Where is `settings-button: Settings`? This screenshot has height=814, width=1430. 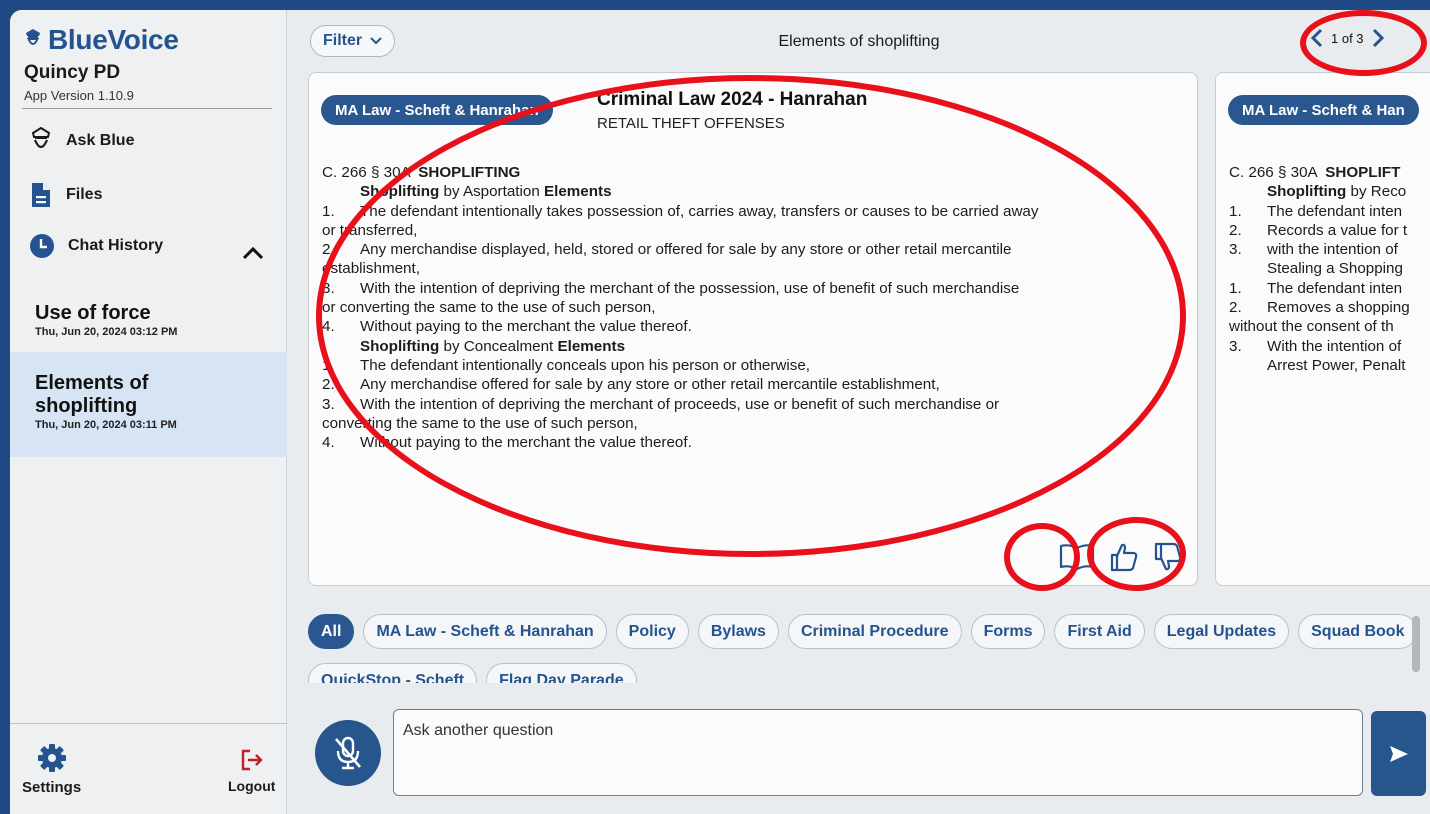
settings-button: Settings is located at coordinates (51, 769).